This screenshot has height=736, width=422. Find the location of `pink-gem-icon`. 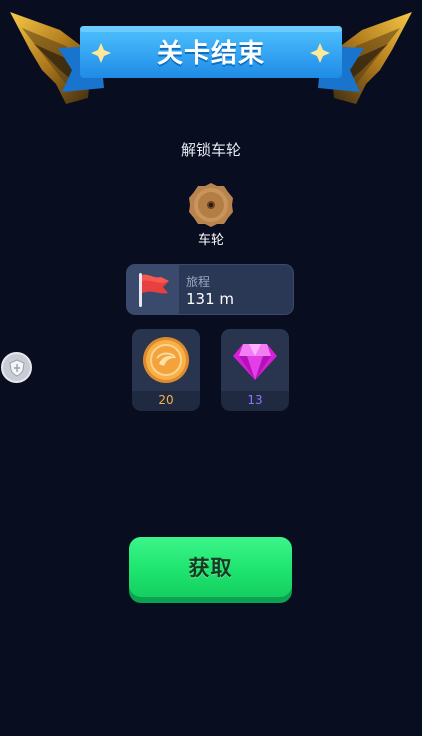

pink-gem-icon is located at coordinates (255, 362).